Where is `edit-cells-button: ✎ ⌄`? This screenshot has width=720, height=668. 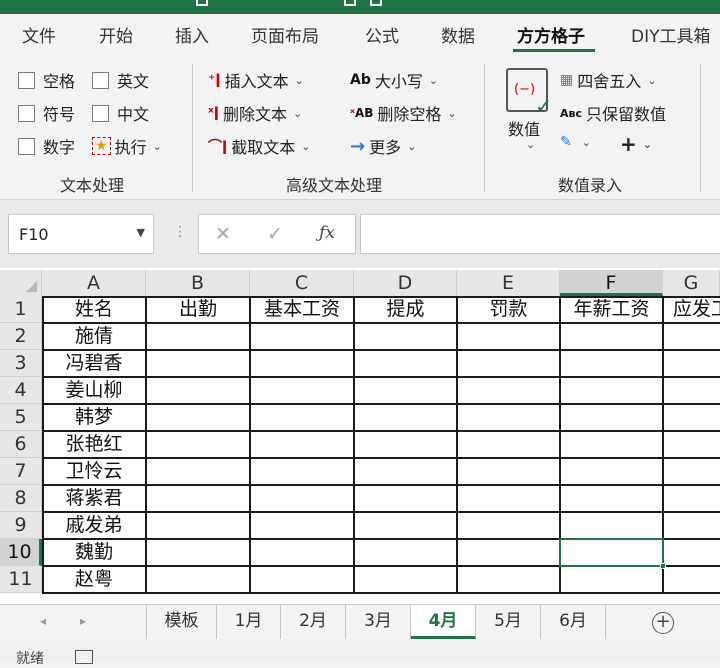 edit-cells-button: ✎ ⌄ is located at coordinates (575, 142).